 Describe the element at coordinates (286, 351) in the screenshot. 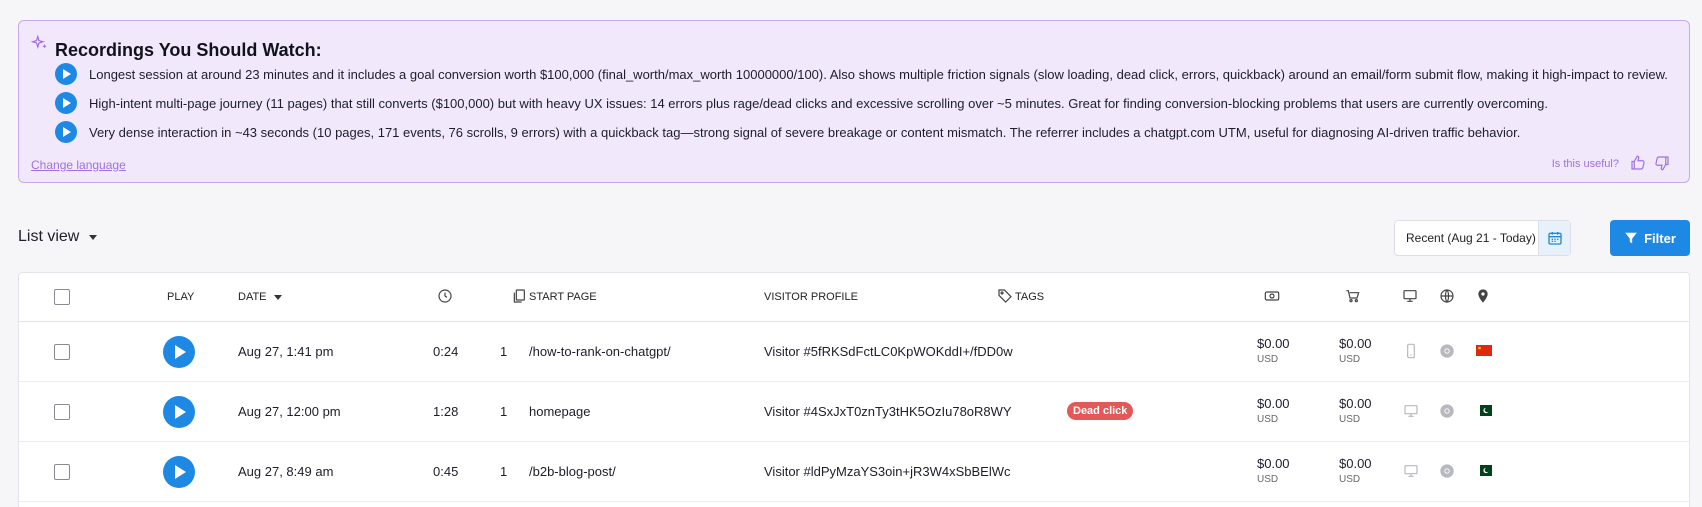

I see `row-date: Aug 27, 1:41 pm` at that location.